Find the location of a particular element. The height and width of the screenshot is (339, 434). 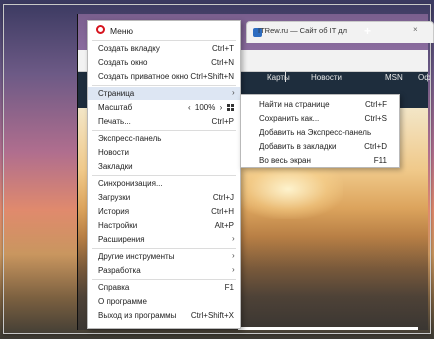

submenu-item-shortcut: Ctrl+D is located at coordinates (375, 146).